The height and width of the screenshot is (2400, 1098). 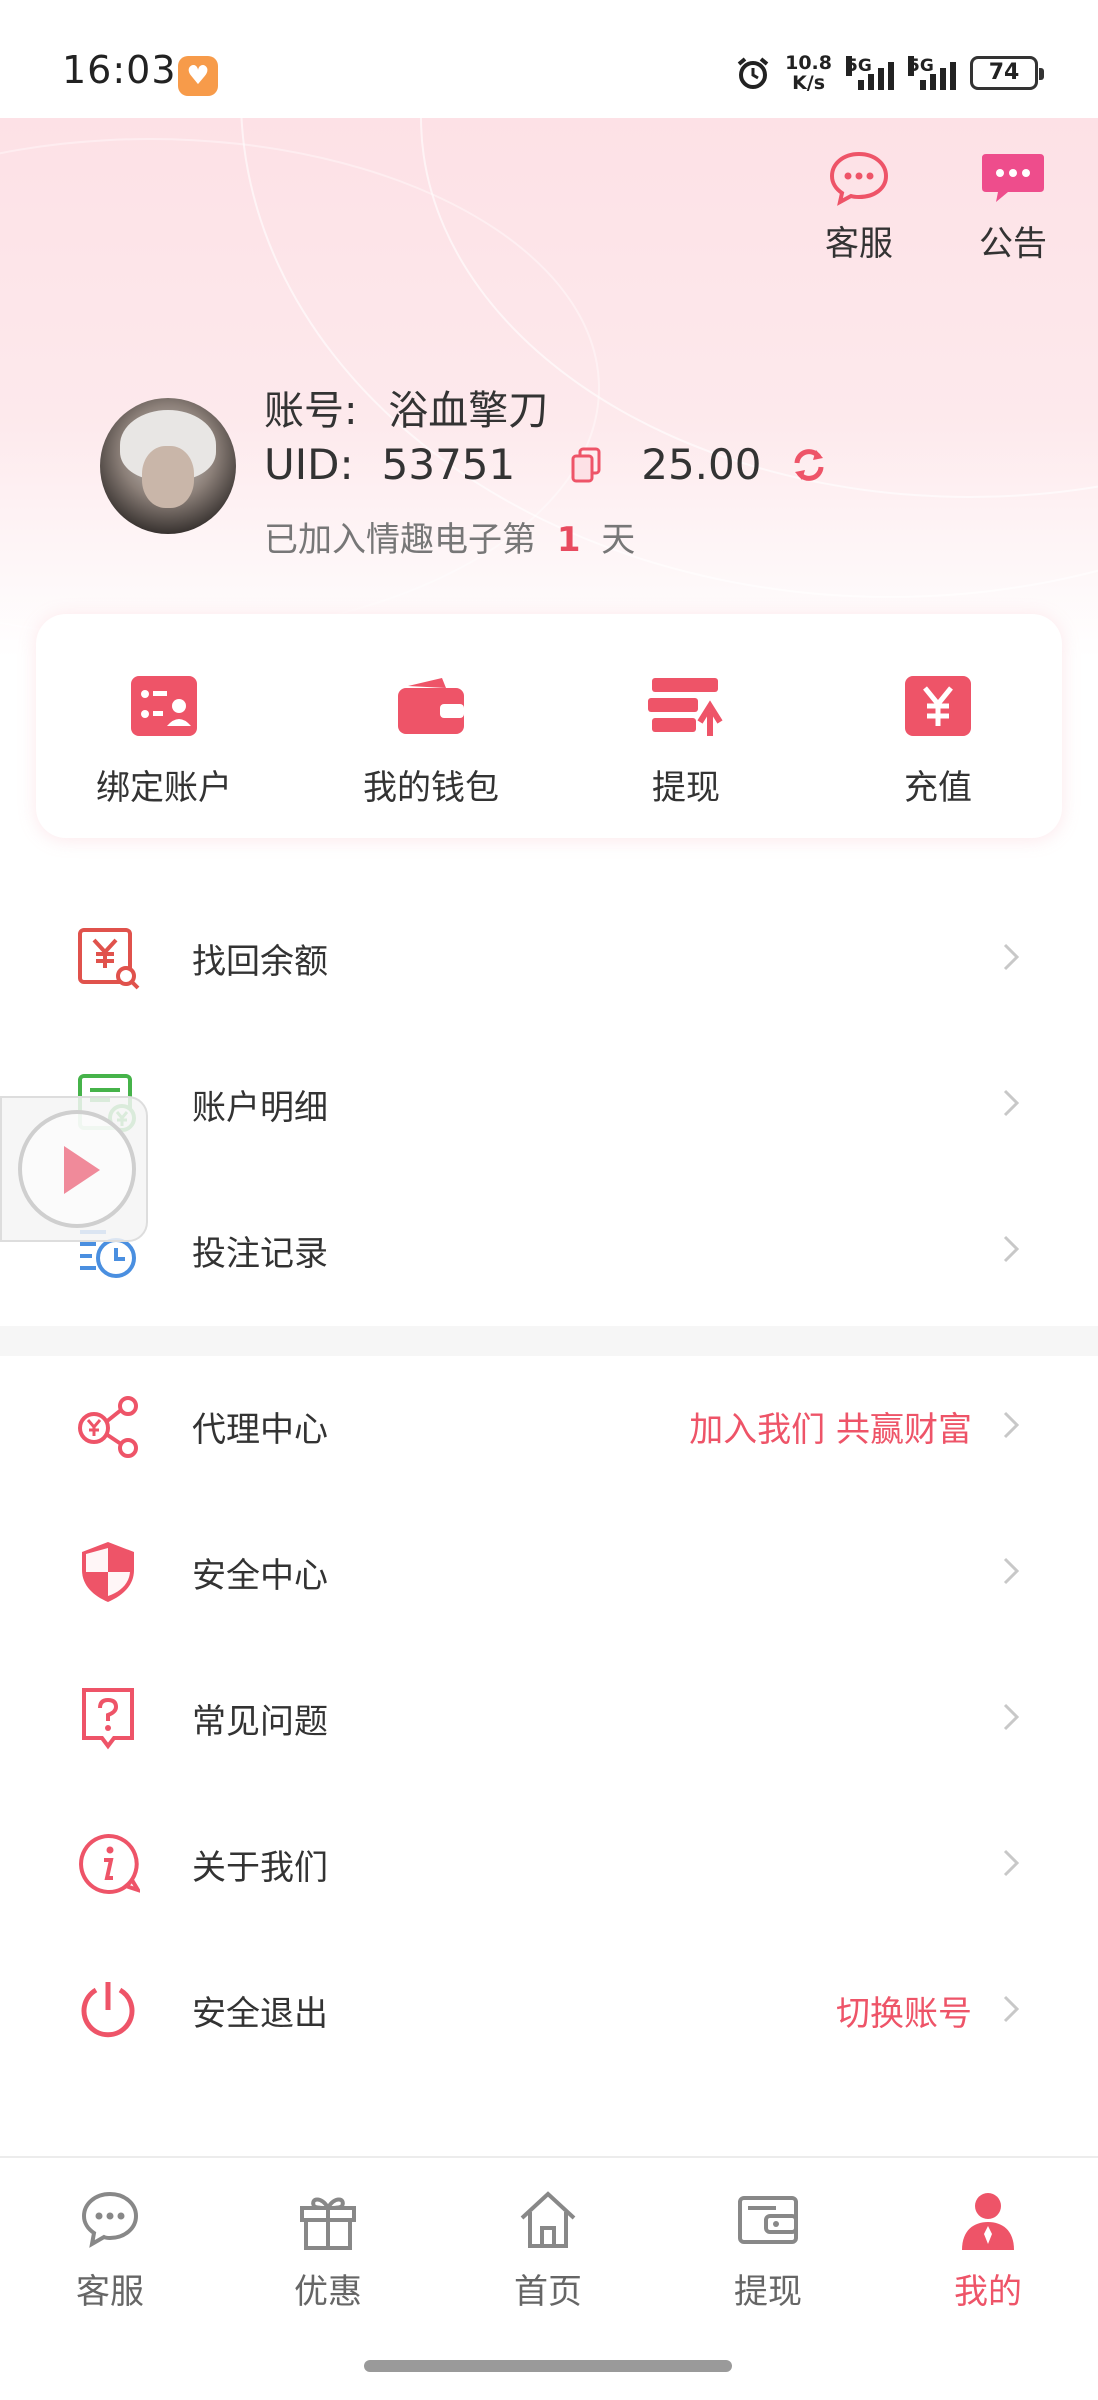 What do you see at coordinates (431, 706) in the screenshot?
I see `wallet-icon` at bounding box center [431, 706].